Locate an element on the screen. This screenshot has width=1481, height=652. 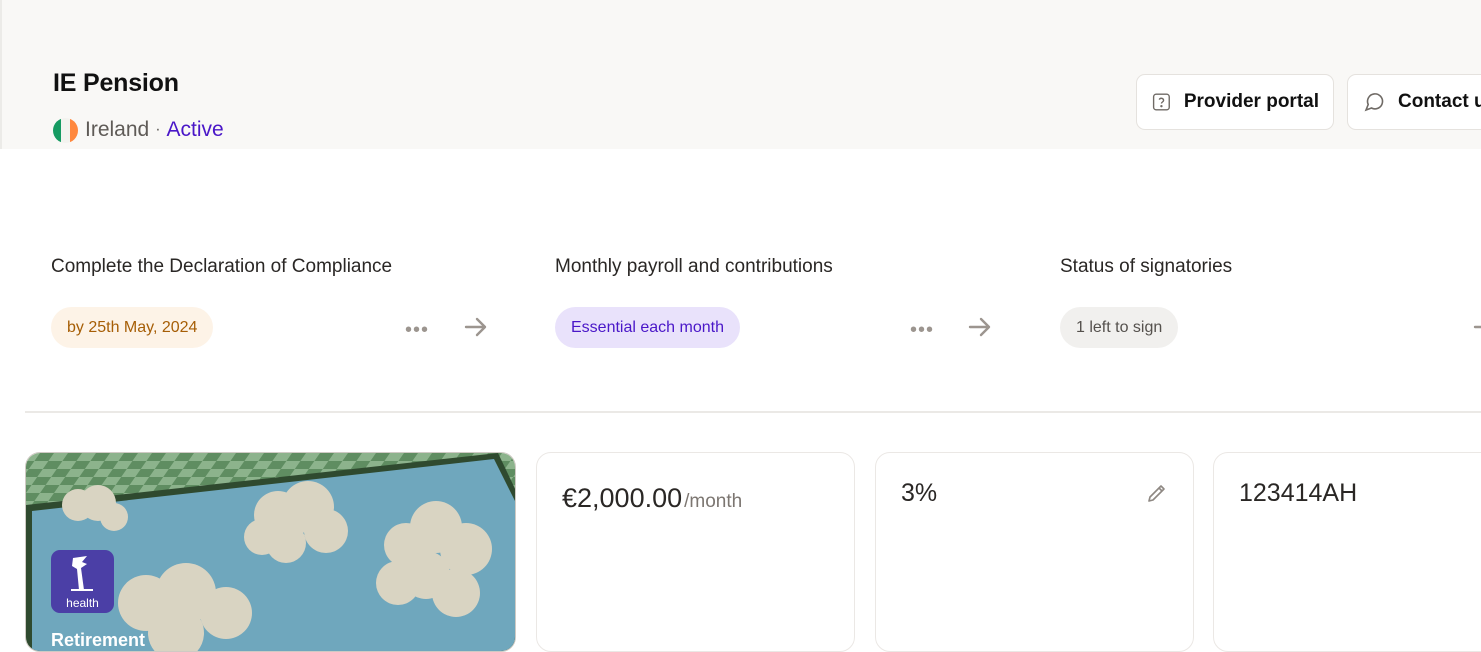
task-title: Complete the Declaration of Compliance is located at coordinates (222, 266).